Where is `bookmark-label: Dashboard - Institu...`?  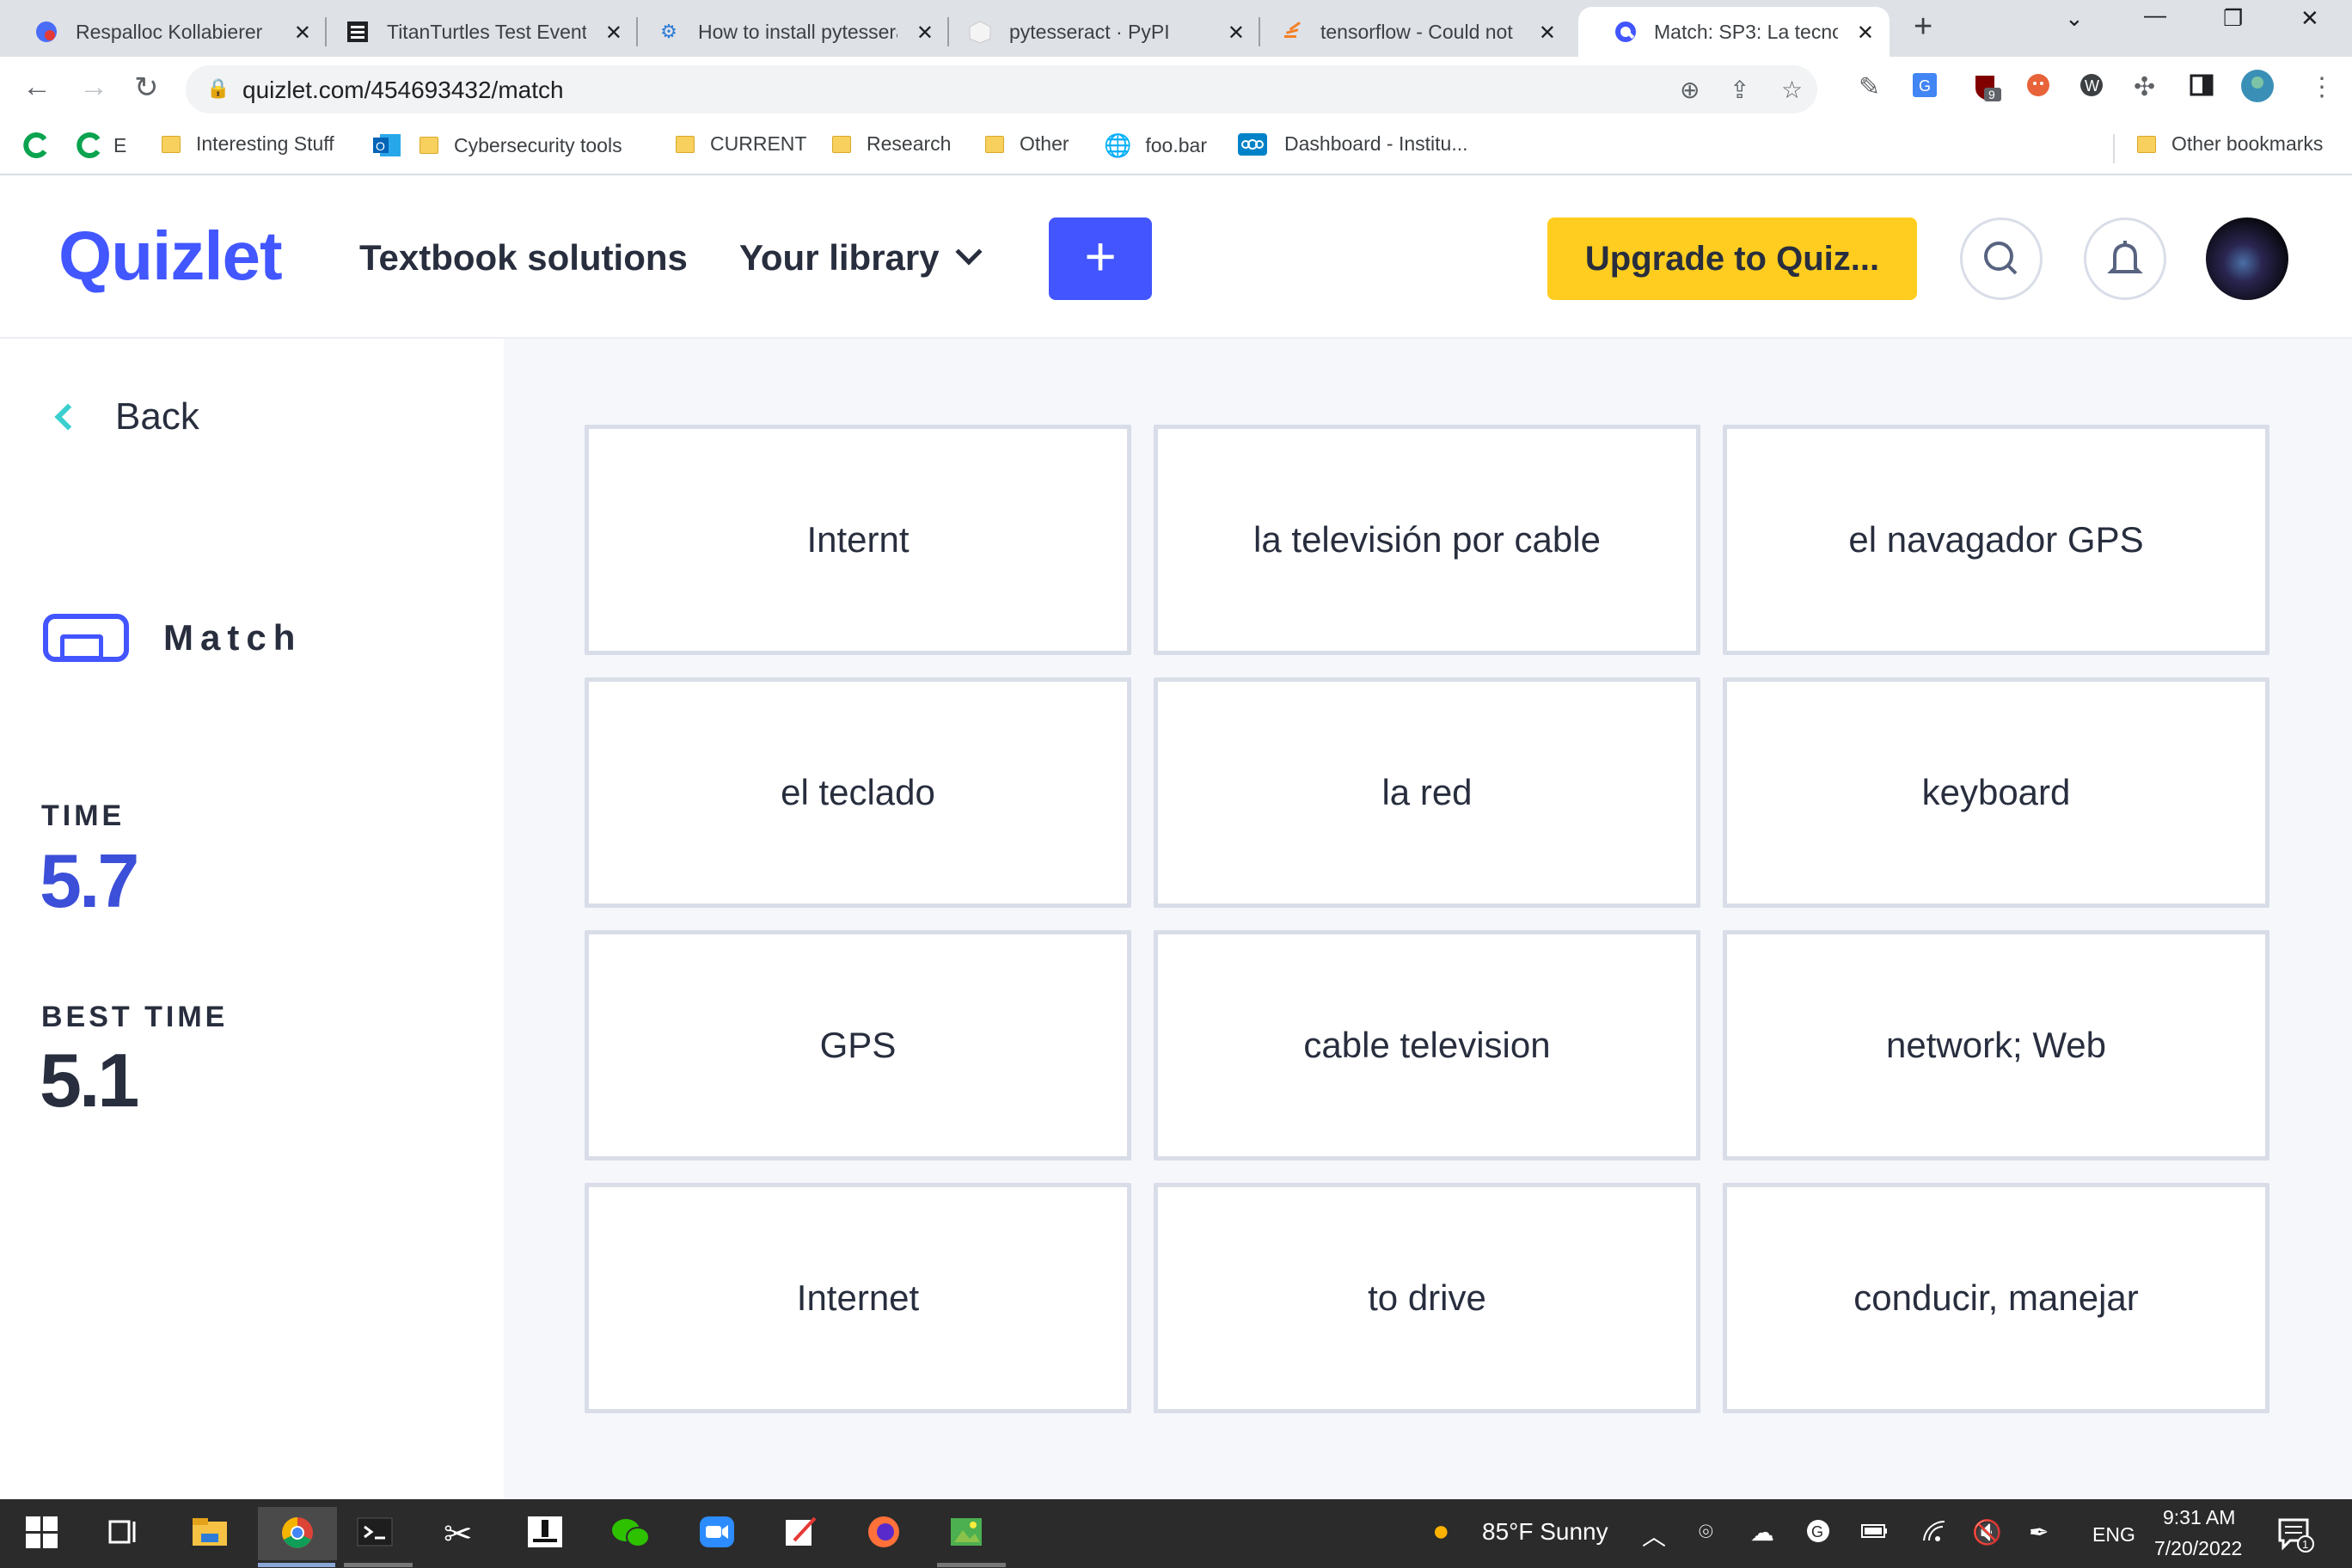 bookmark-label: Dashboard - Institu... is located at coordinates (1376, 143).